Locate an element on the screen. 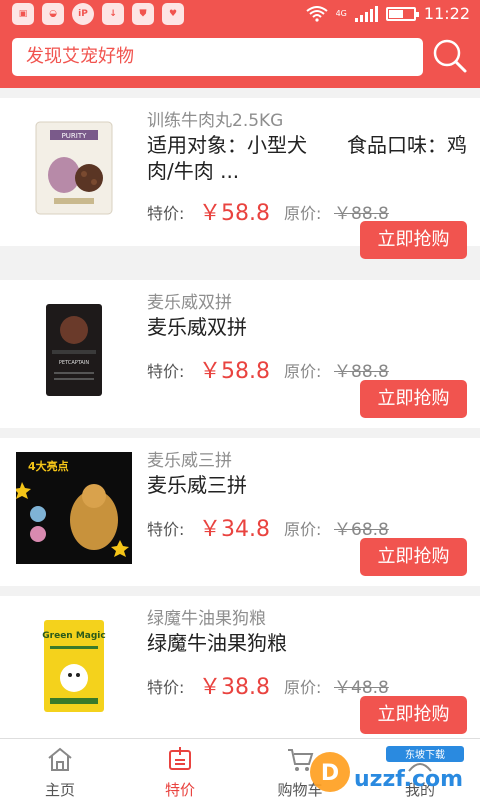  brand-text: Green Magic is located at coordinates (73, 636).